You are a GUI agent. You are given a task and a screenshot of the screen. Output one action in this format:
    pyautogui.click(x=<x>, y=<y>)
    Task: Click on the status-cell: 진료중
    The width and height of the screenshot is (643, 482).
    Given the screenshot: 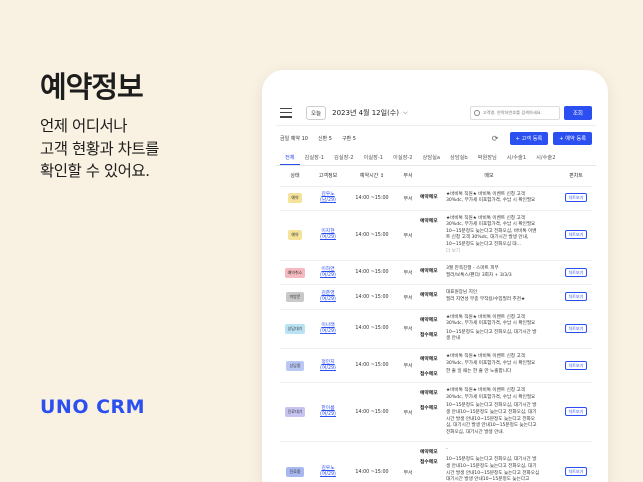 What is the action you would take?
    pyautogui.click(x=295, y=461)
    